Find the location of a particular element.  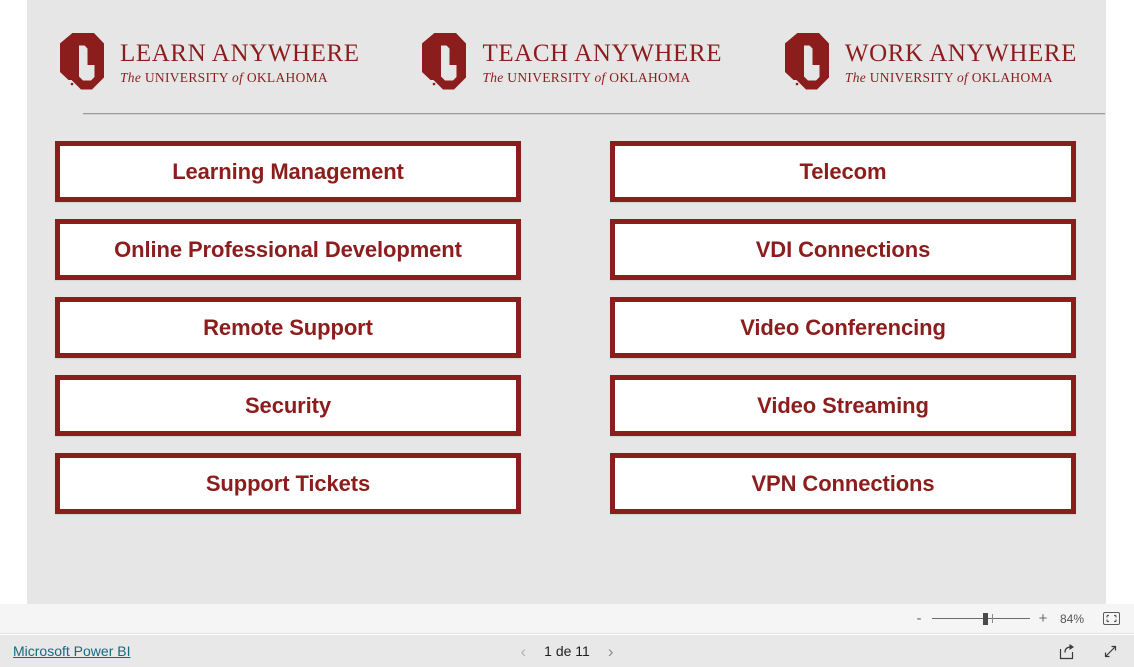

logo-title: LEARN ANYWHERE is located at coordinates (240, 54).